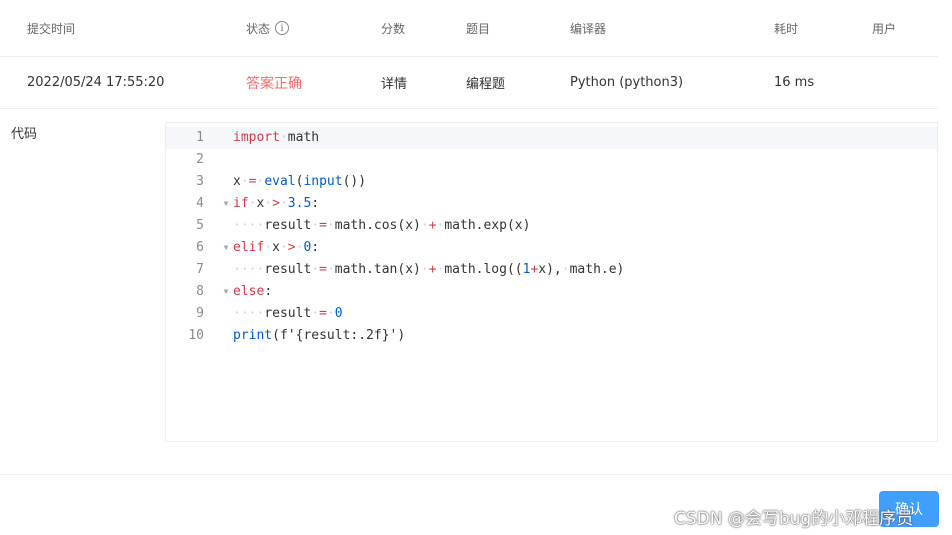 The width and height of the screenshot is (952, 535). What do you see at coordinates (200, 291) in the screenshot?
I see `line-number: 8` at bounding box center [200, 291].